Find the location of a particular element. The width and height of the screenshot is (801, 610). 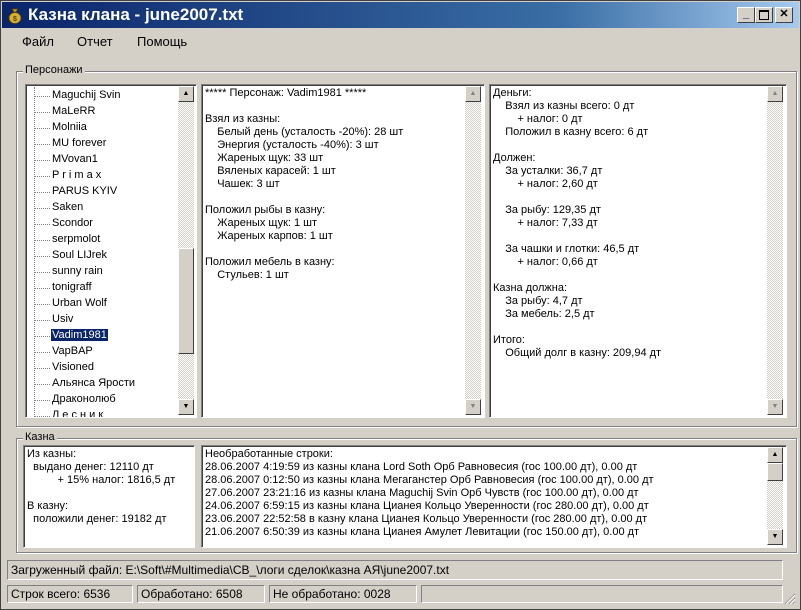

money-line: За чашки и глотки: 46,5 дт is located at coordinates (566, 249).